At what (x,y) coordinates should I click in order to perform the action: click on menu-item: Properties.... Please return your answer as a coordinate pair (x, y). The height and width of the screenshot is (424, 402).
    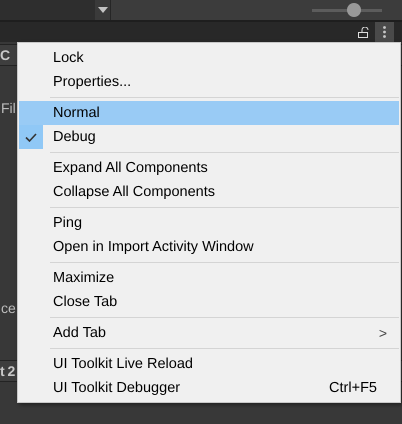
    Looking at the image, I should click on (209, 82).